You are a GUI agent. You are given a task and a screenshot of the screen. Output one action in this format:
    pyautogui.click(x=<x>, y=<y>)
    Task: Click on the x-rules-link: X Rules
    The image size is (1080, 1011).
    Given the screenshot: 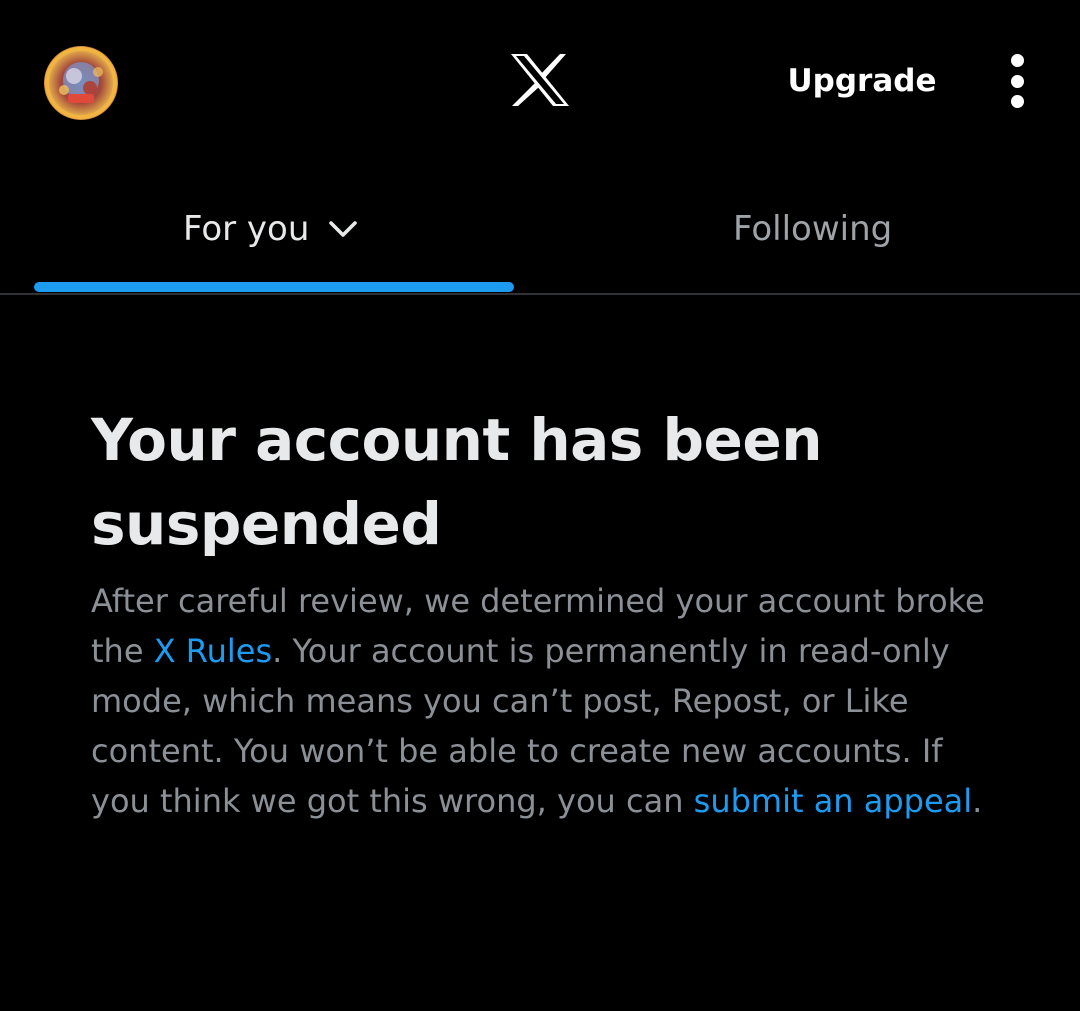 What is the action you would take?
    pyautogui.click(x=213, y=651)
    